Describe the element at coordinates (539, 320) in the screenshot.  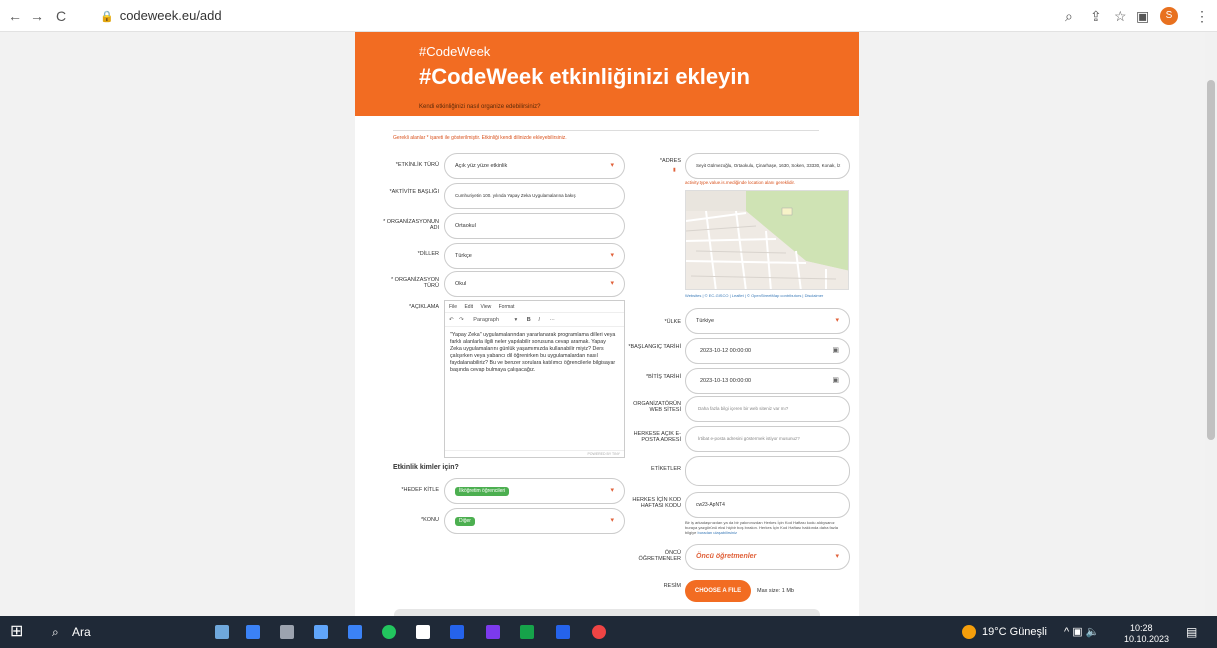
I see `italic-icon: I` at that location.